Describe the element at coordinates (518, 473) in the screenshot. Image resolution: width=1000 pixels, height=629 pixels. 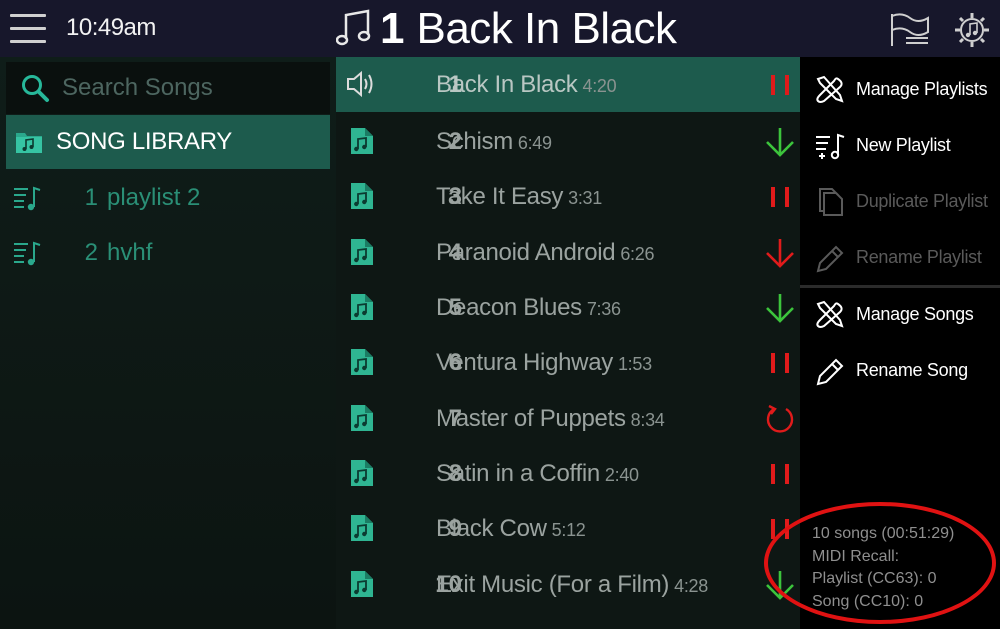
I see `song-name: Satin in a Coffin` at that location.